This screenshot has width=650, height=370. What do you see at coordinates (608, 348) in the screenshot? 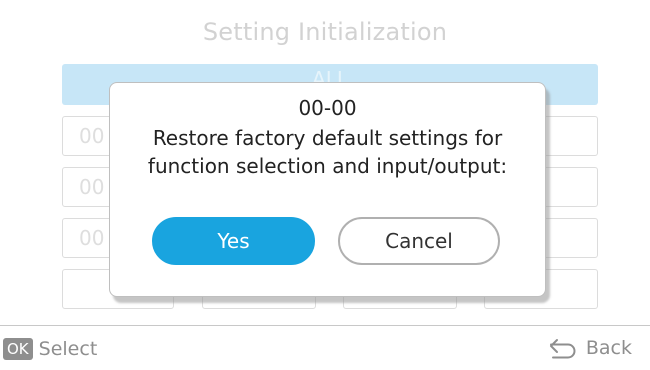
I see `back-label: Back` at bounding box center [608, 348].